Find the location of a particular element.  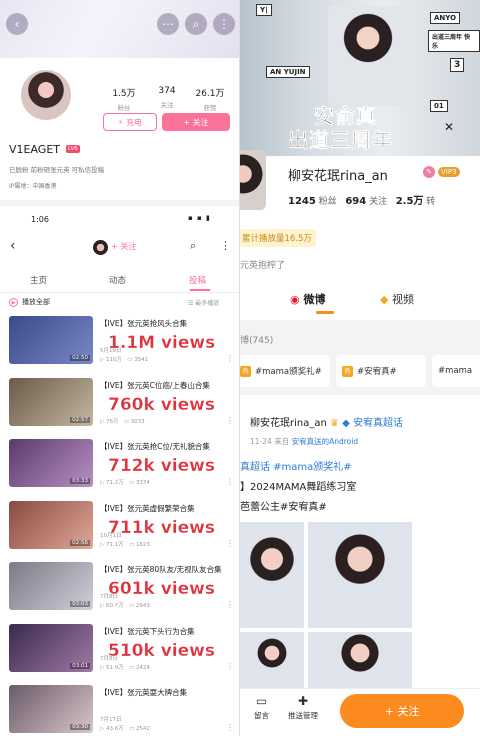

topic-chip: #mama is located at coordinates (456, 371).